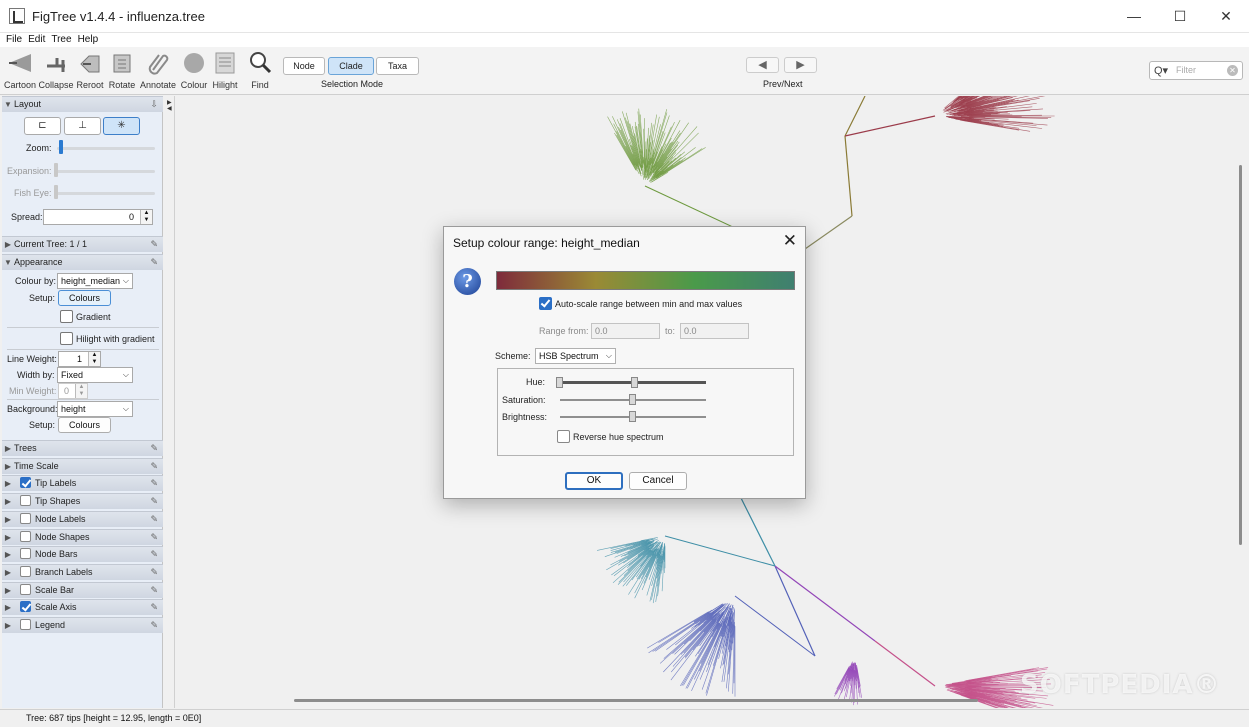  Describe the element at coordinates (84, 425) in the screenshot. I see `background-colours-button: Colours` at that location.